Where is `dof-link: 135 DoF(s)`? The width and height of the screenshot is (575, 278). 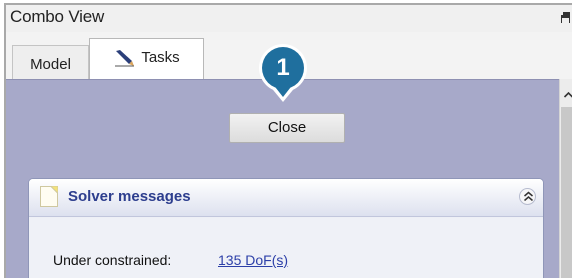 dof-link: 135 DoF(s) is located at coordinates (253, 260).